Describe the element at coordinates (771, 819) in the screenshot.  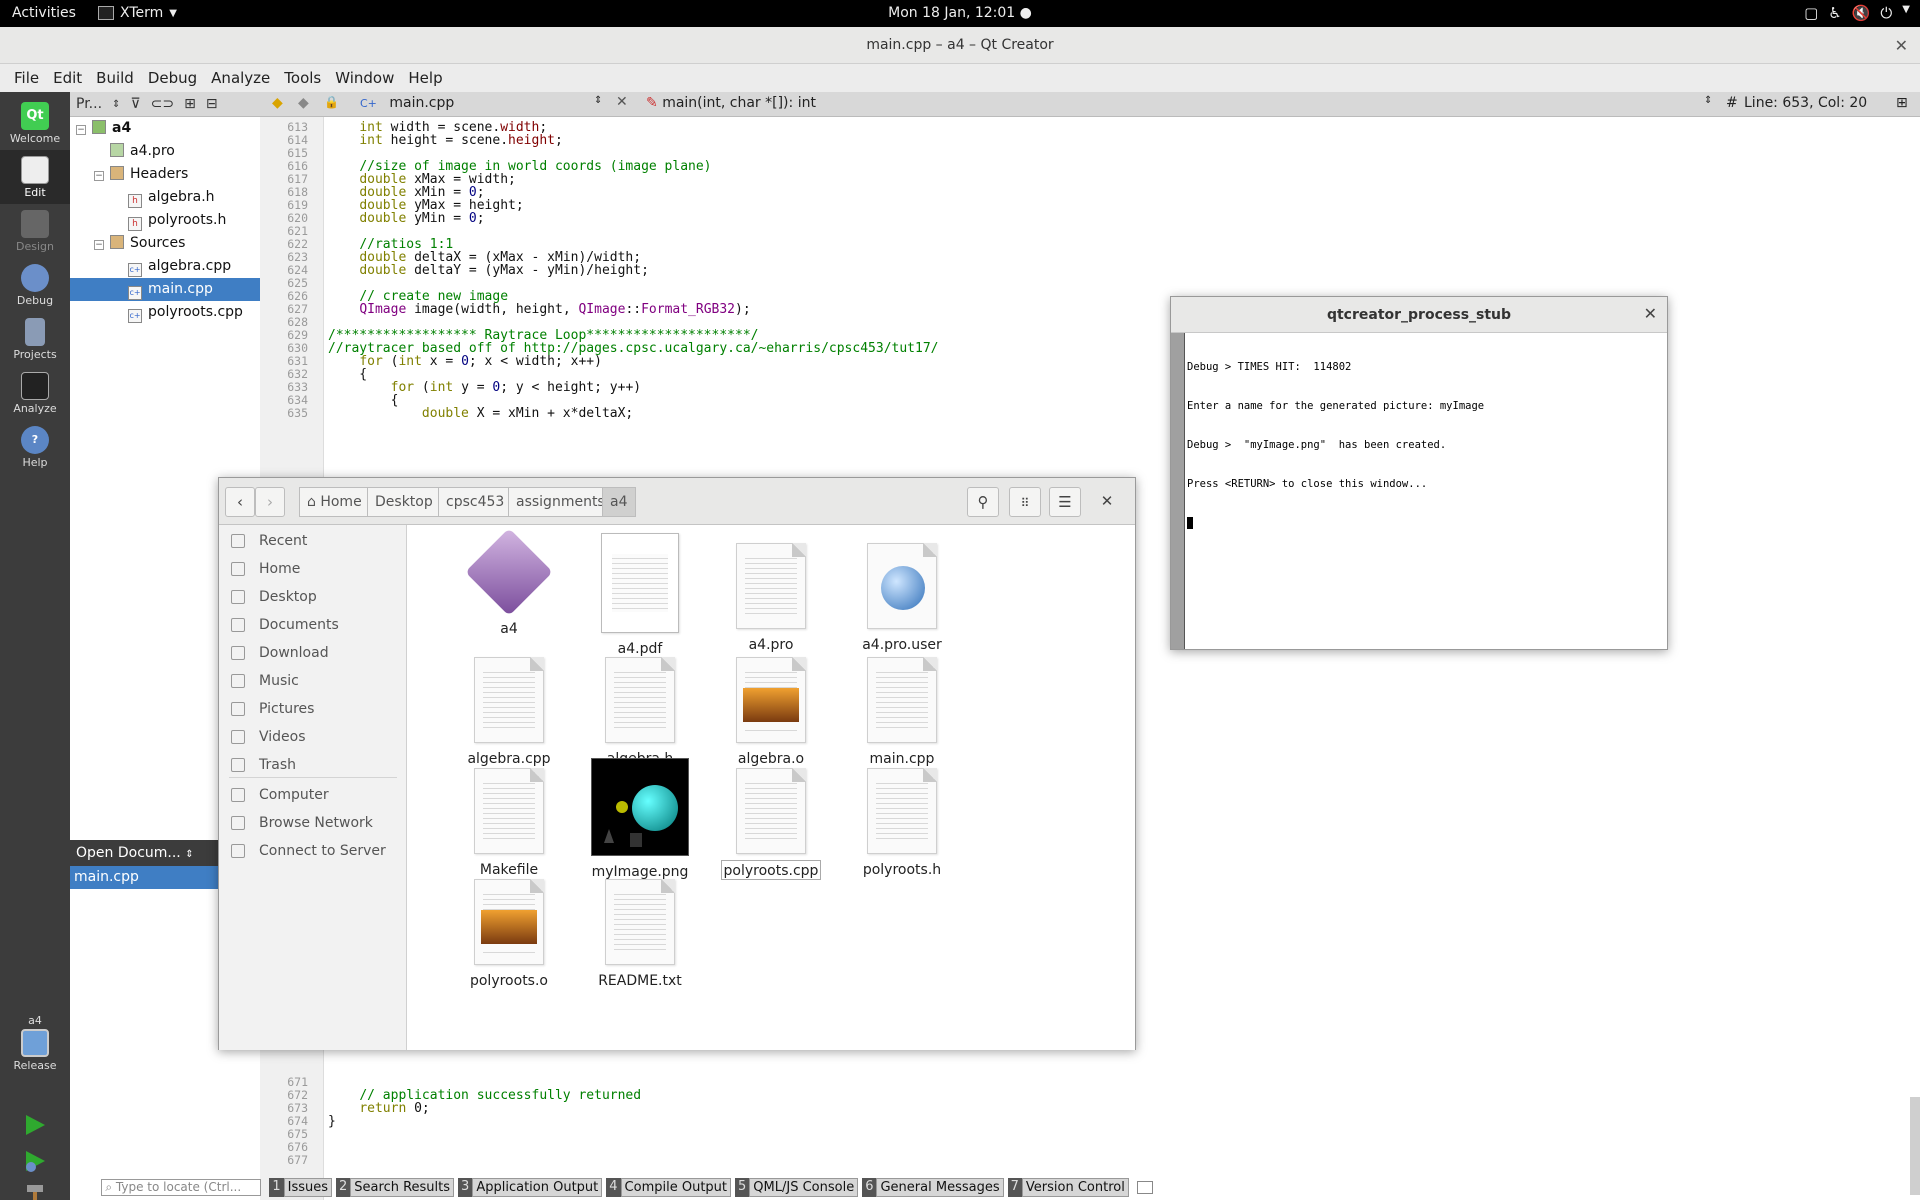
I see `file-item-polyroots-cpp: polyroots.cpp` at that location.